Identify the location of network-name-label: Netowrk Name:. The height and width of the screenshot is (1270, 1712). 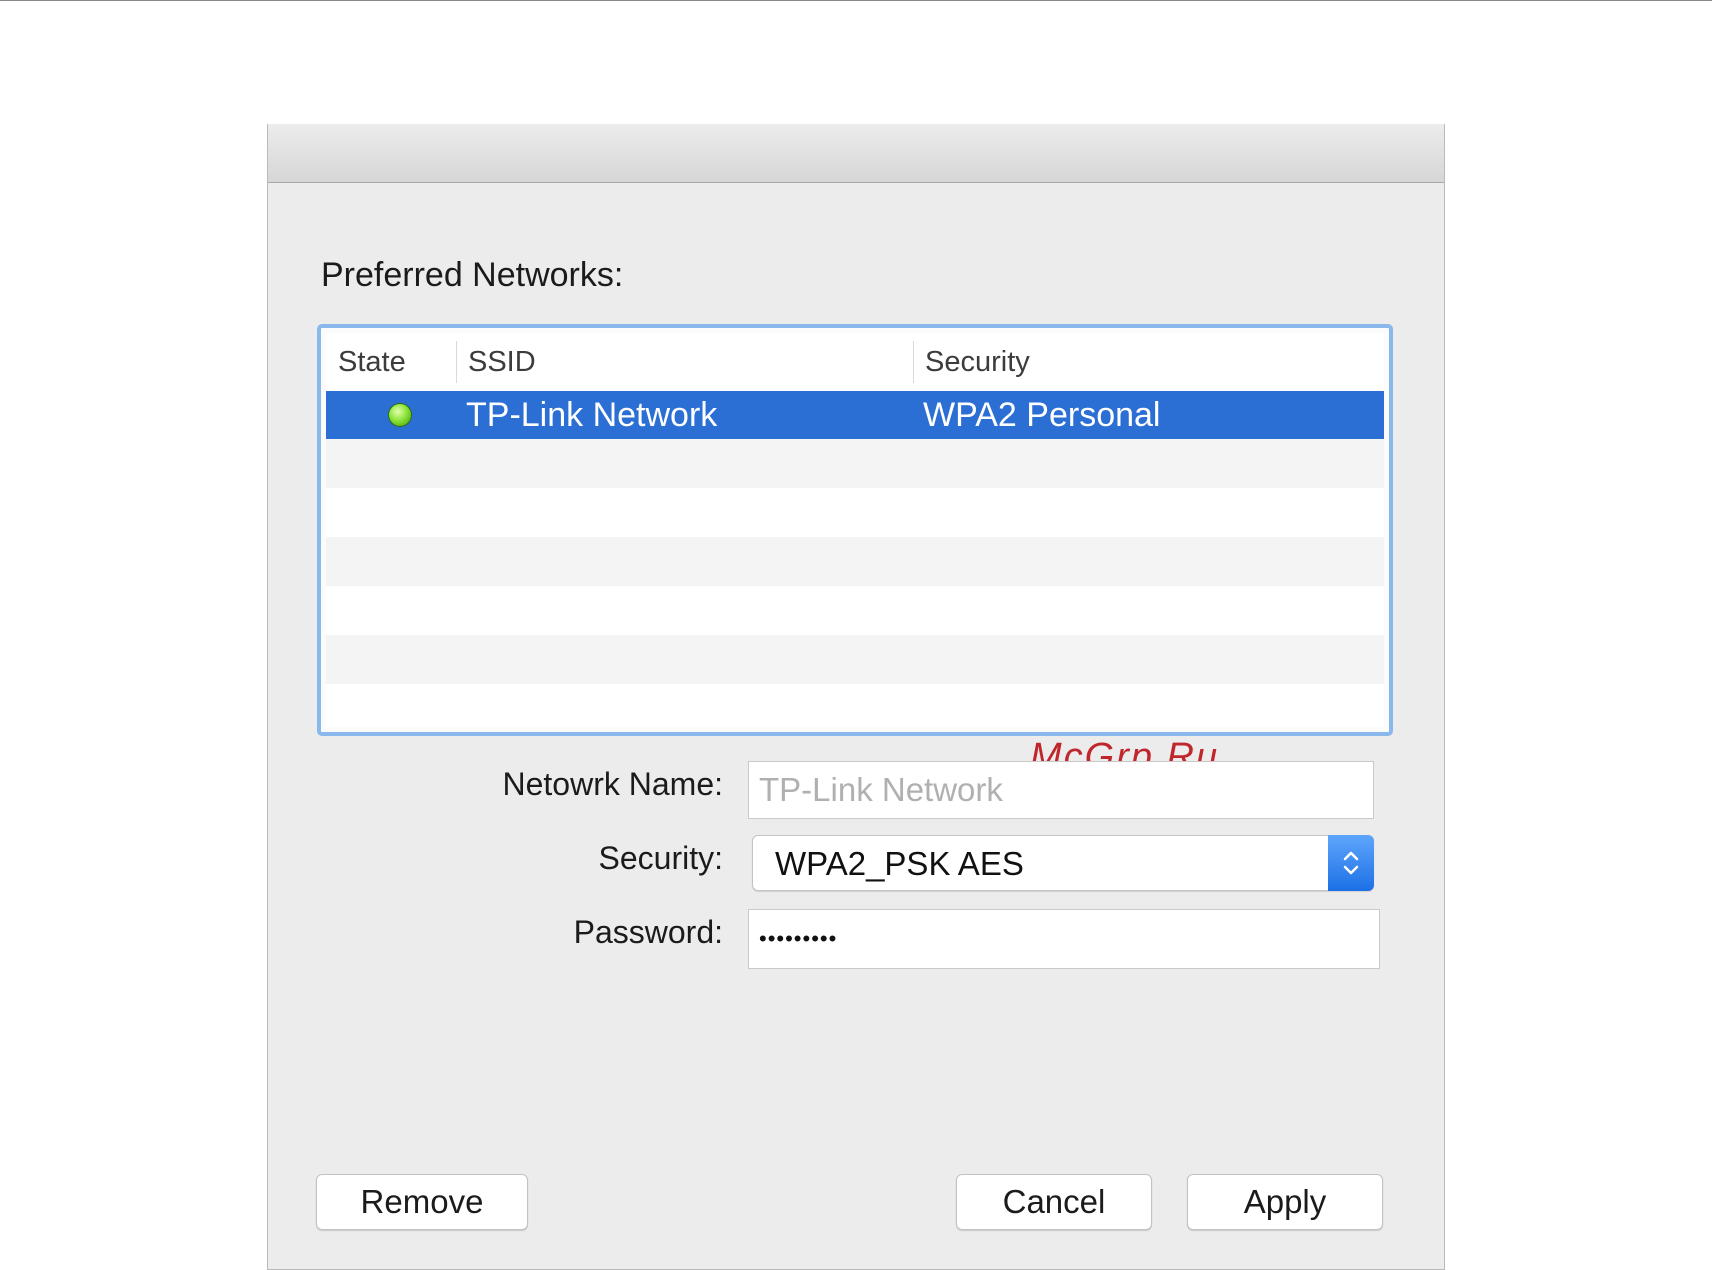
(613, 784).